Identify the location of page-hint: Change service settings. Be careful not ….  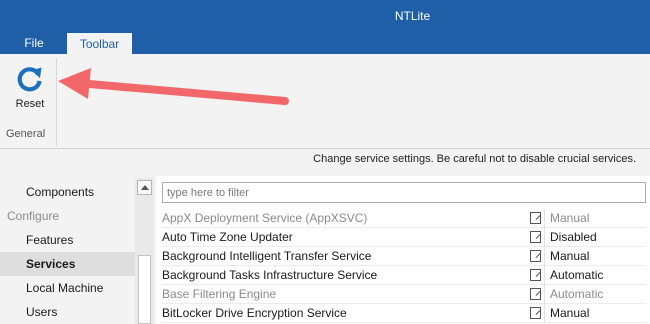
(474, 159).